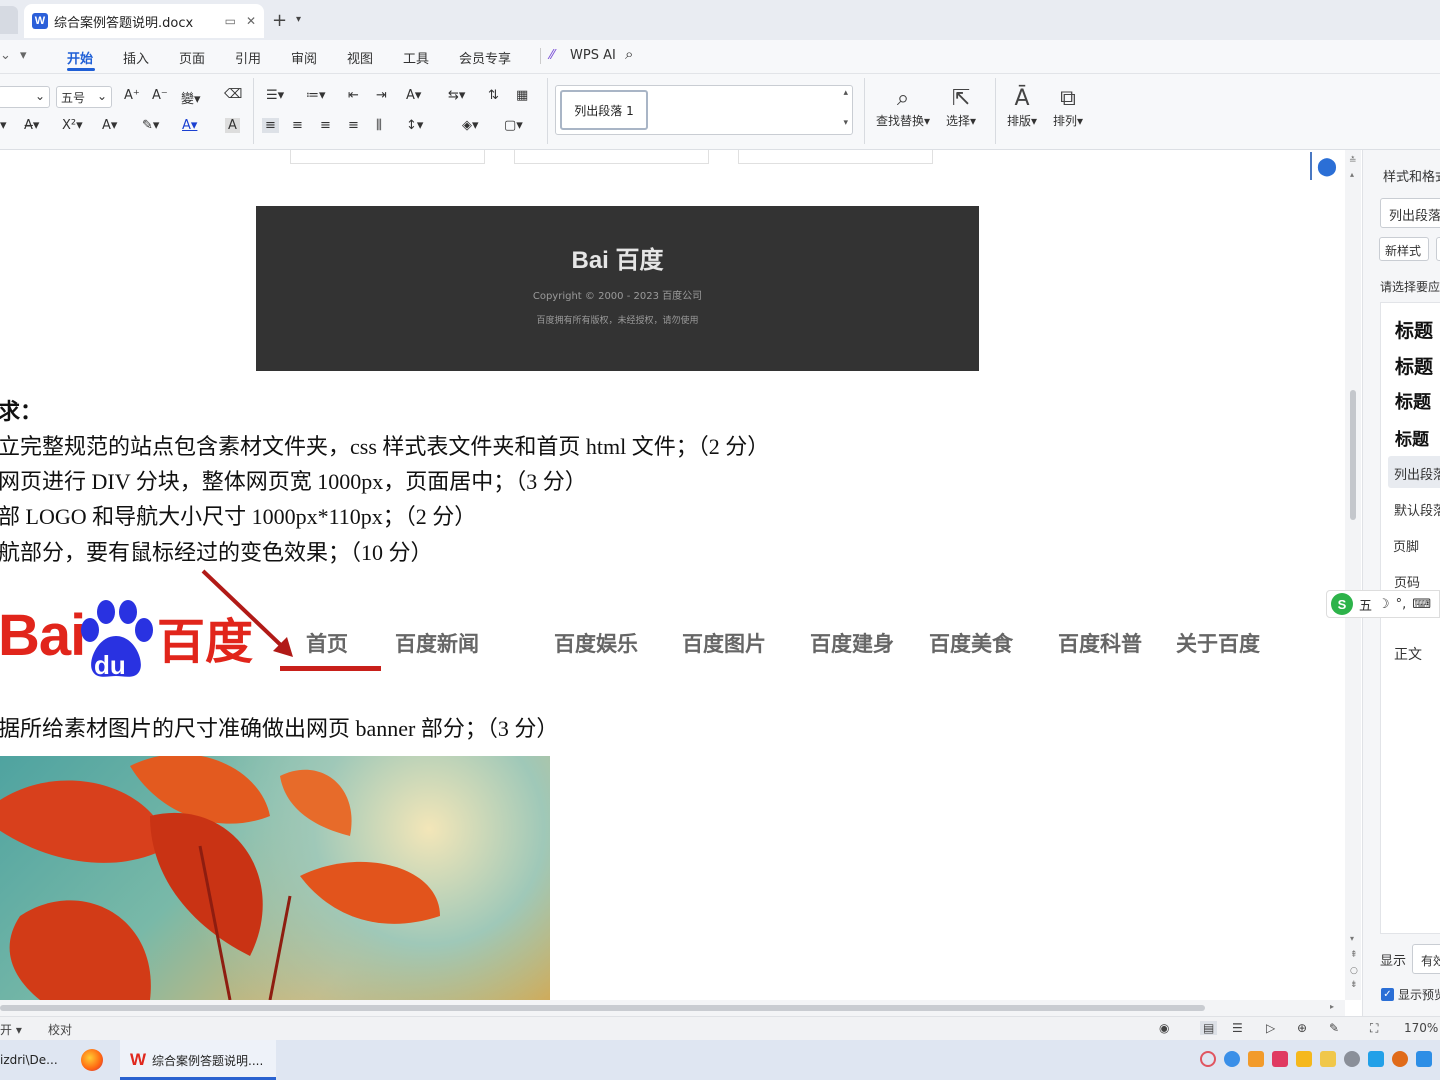 The width and height of the screenshot is (1440, 1080). What do you see at coordinates (470, 125) in the screenshot?
I see `paragraph-shading-icon: ◈▾` at bounding box center [470, 125].